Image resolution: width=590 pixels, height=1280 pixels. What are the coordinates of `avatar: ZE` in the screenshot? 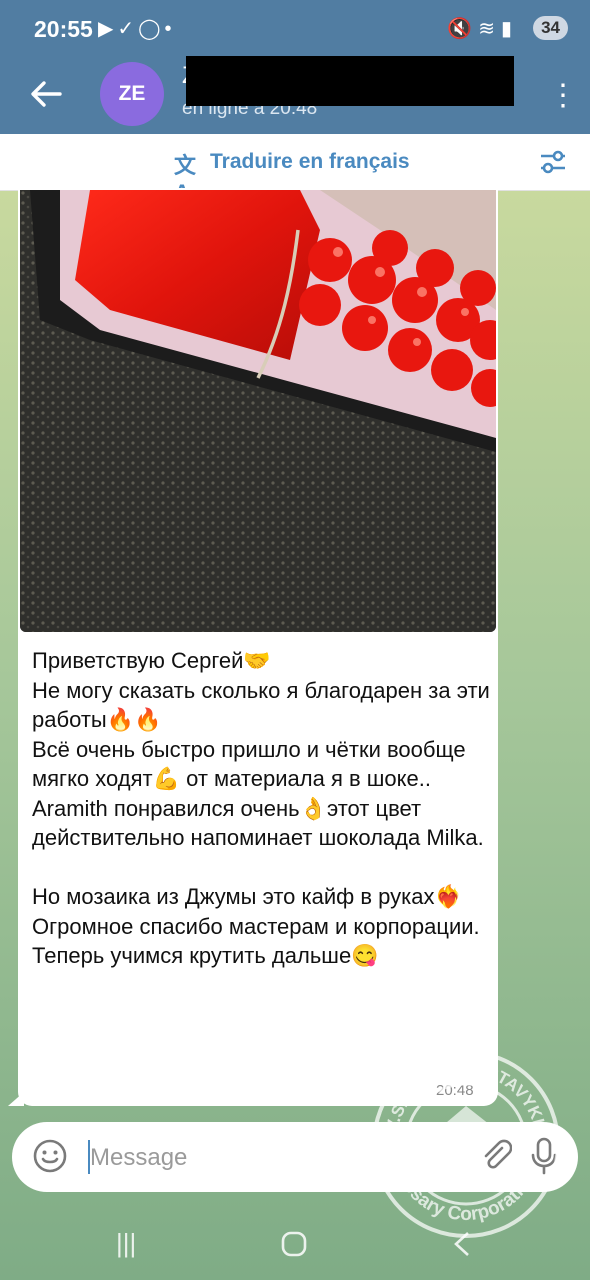 It's located at (132, 94).